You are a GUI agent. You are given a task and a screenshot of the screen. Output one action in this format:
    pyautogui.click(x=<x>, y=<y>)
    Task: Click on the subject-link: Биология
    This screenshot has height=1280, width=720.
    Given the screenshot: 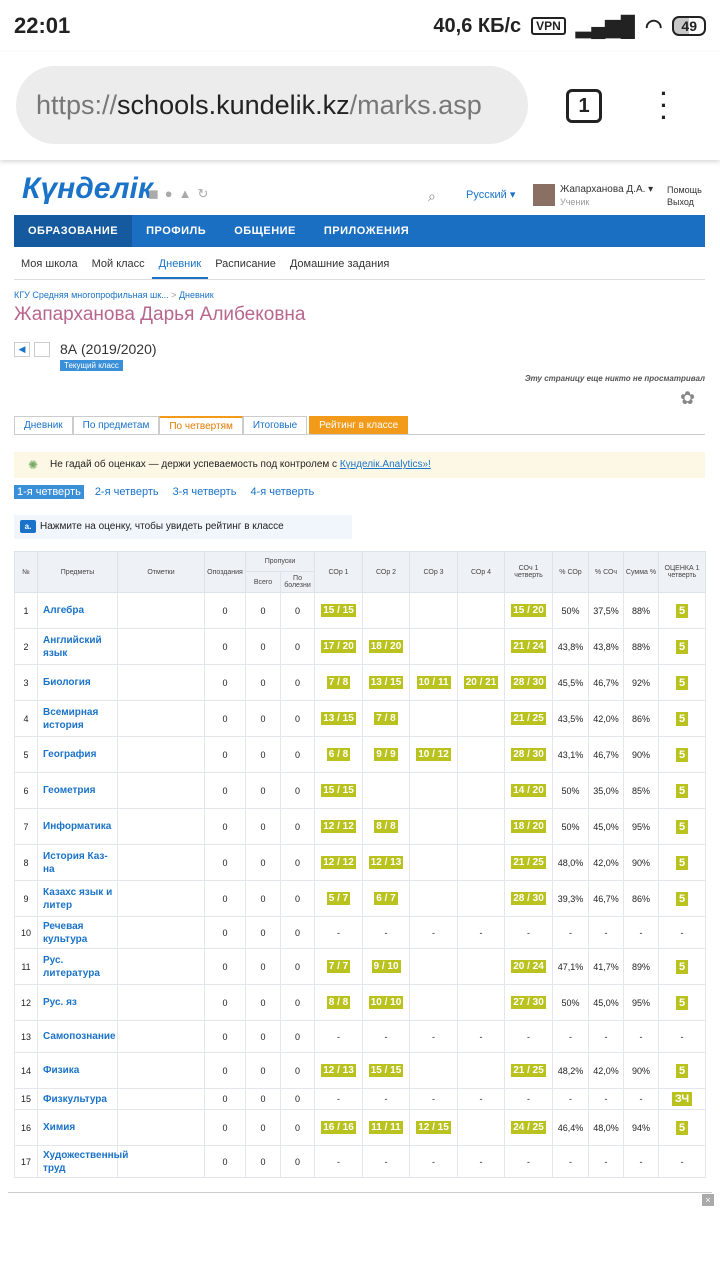 What is the action you would take?
    pyautogui.click(x=77, y=682)
    